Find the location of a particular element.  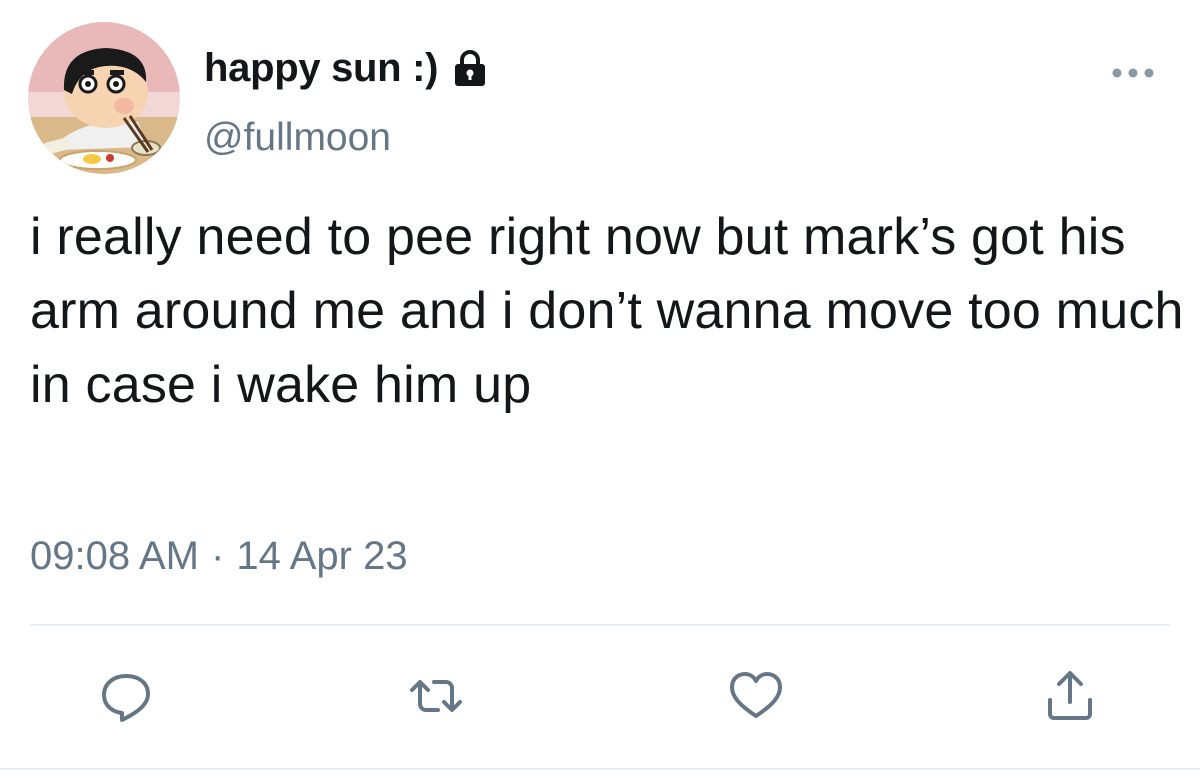

reply-icon is located at coordinates (126, 698).